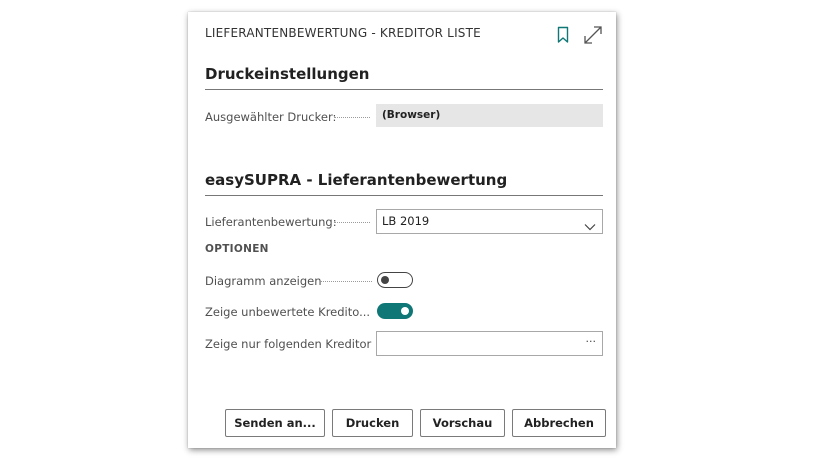 The height and width of the screenshot is (471, 816). I want to click on print-settings-heading: Druckeinstellungen, so click(404, 77).